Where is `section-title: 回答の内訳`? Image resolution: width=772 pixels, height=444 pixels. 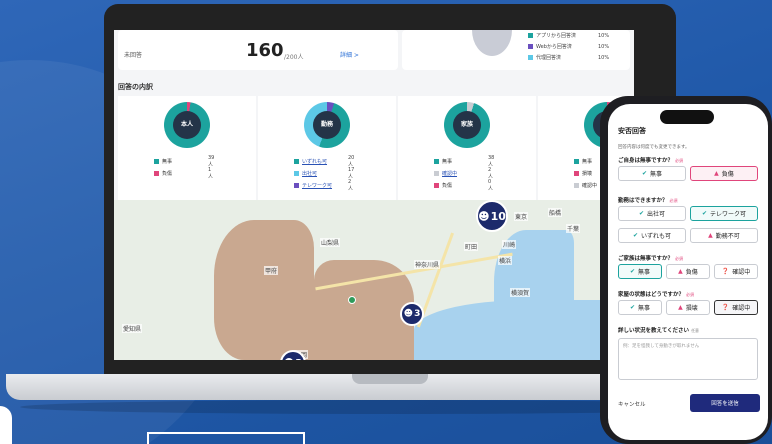
section-title: 回答の内訳 is located at coordinates (135, 87).